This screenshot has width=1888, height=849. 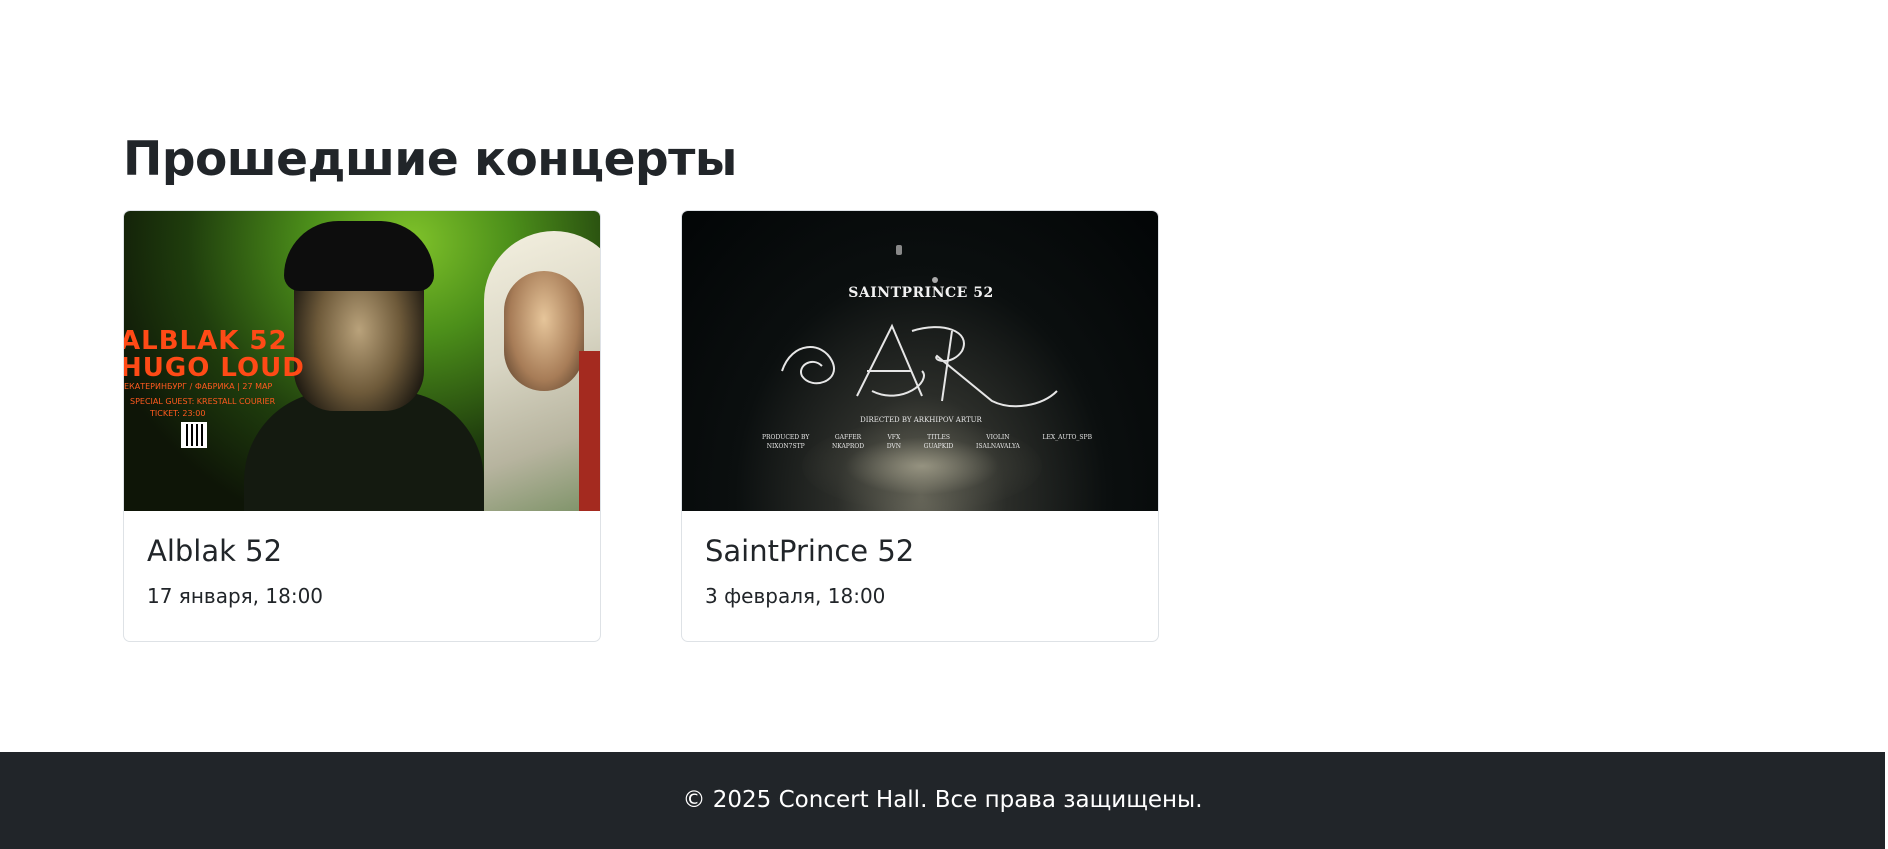 What do you see at coordinates (921, 293) in the screenshot?
I see `poster-title: SAINTPRINCE 52` at bounding box center [921, 293].